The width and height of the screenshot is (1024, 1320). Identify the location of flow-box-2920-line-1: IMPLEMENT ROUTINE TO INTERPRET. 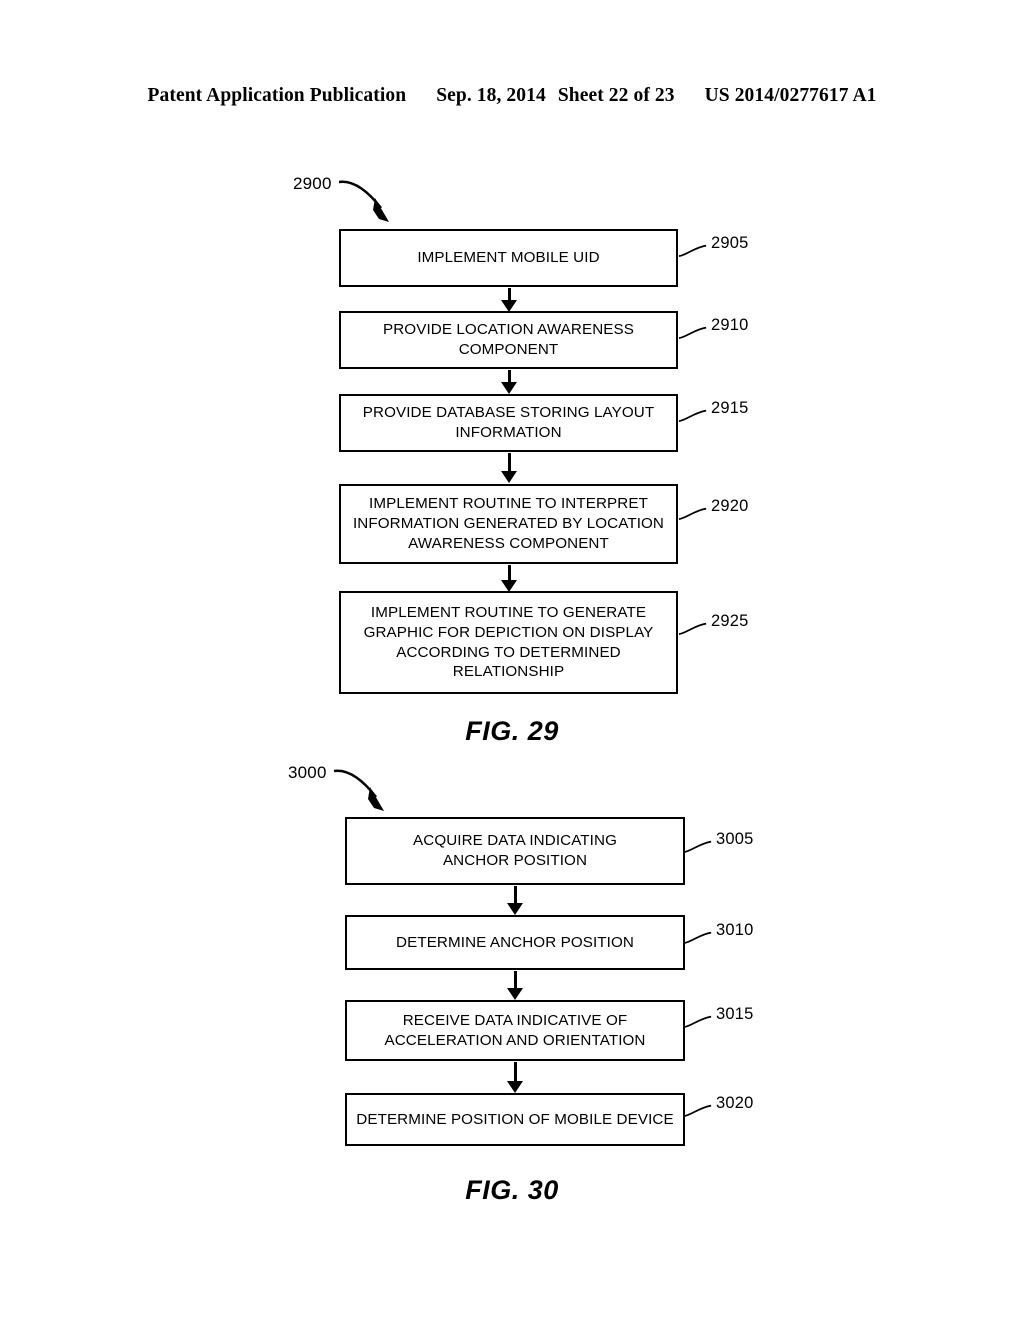
(508, 504).